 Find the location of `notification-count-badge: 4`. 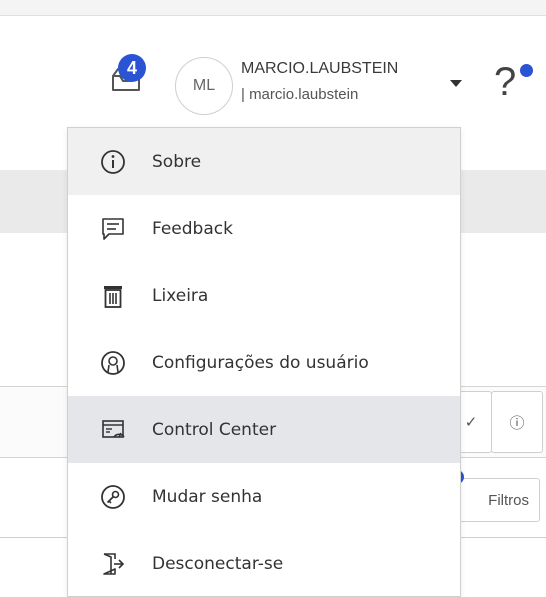

notification-count-badge: 4 is located at coordinates (132, 68).